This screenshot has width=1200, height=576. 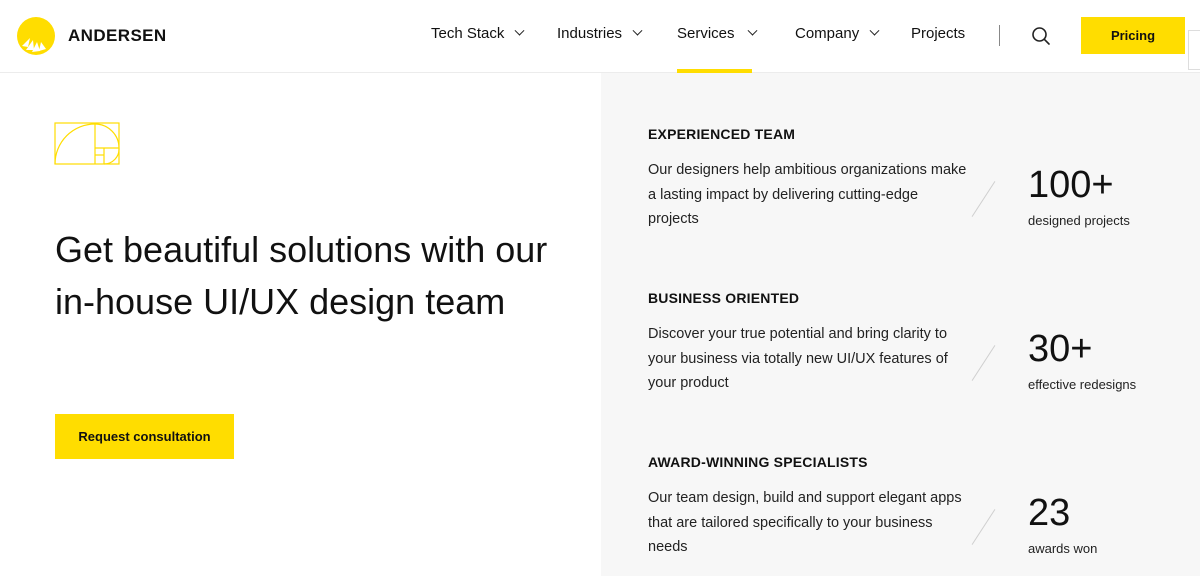 What do you see at coordinates (1071, 185) in the screenshot?
I see `stat-value: 100+` at bounding box center [1071, 185].